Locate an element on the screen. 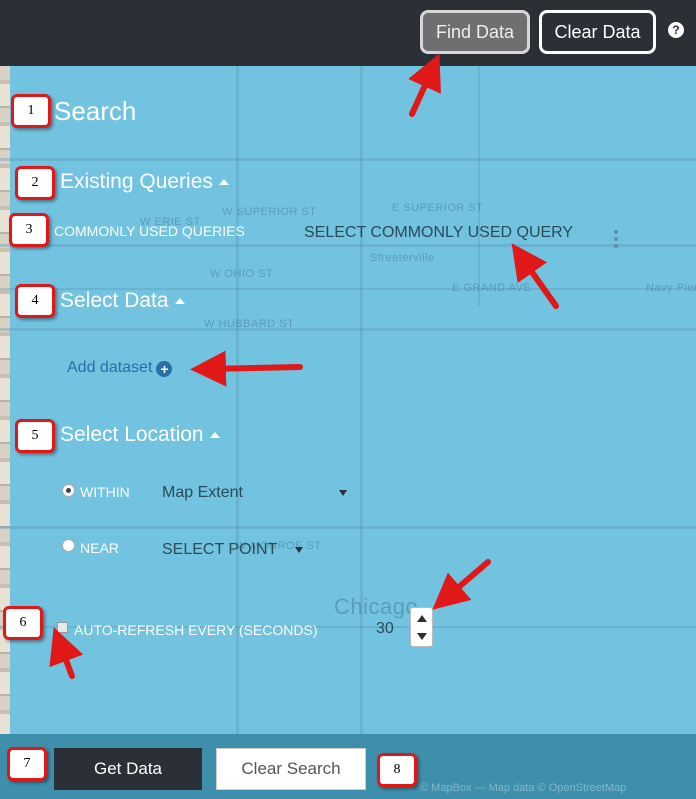 Image resolution: width=696 pixels, height=799 pixels. add-dataset-label: Add dataset is located at coordinates (110, 367).